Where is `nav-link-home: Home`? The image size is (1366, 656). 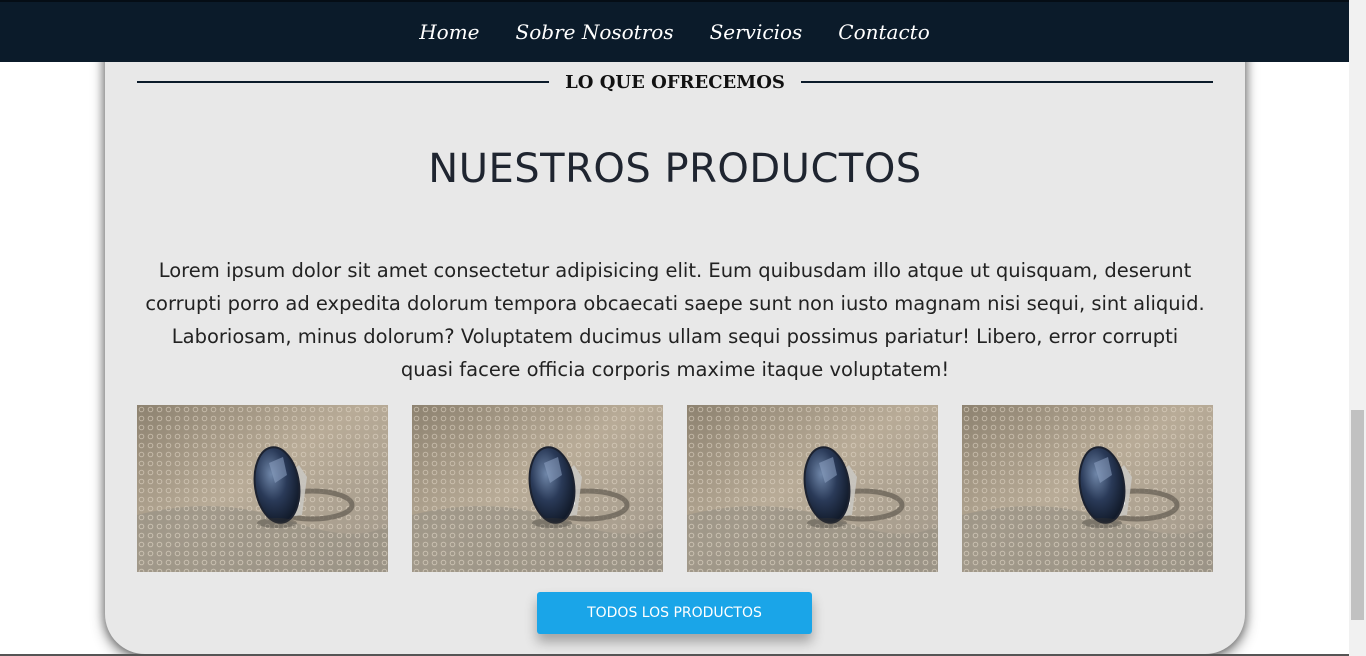 nav-link-home: Home is located at coordinates (449, 32).